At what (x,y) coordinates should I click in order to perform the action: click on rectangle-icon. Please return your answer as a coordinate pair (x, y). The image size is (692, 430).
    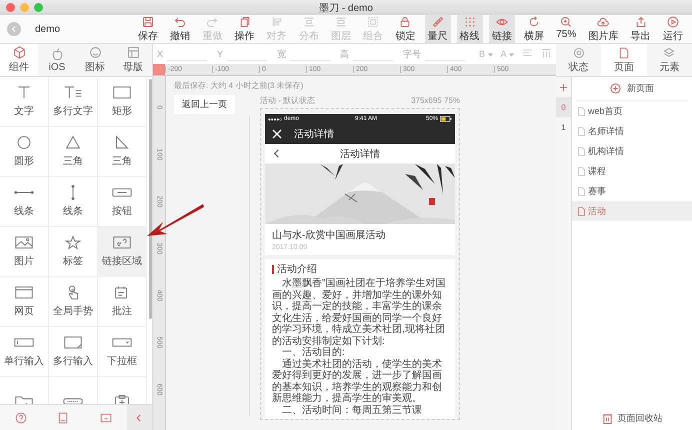
    Looking at the image, I should click on (122, 92).